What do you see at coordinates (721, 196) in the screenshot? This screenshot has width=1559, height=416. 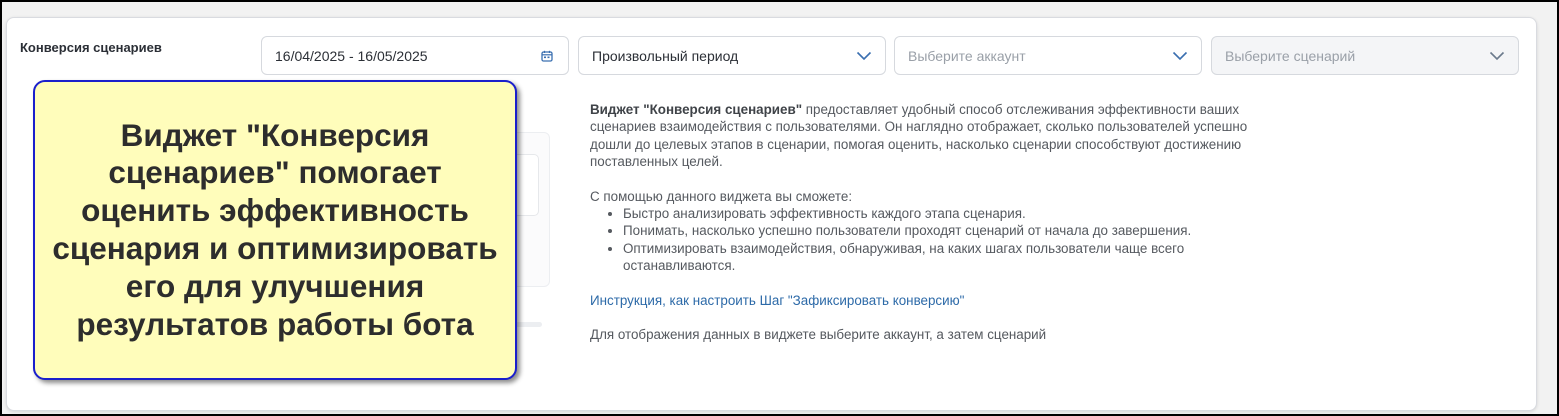 I see `description-list-intro: С помощью данного виджета вы сможете:` at bounding box center [721, 196].